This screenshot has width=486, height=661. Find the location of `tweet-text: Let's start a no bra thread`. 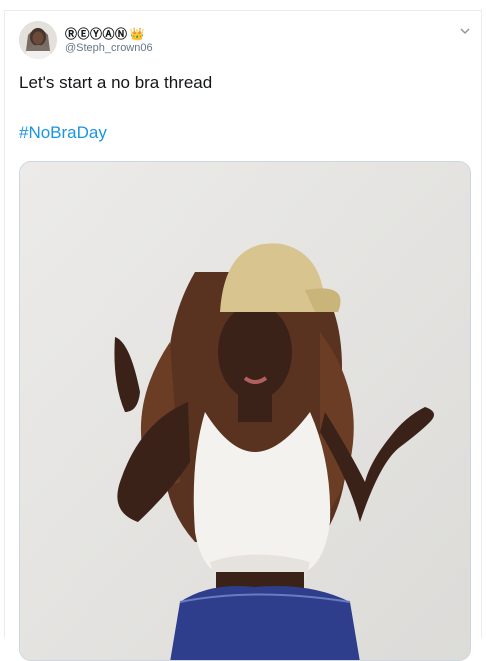

tweet-text: Let's start a no bra thread is located at coordinates (116, 82).